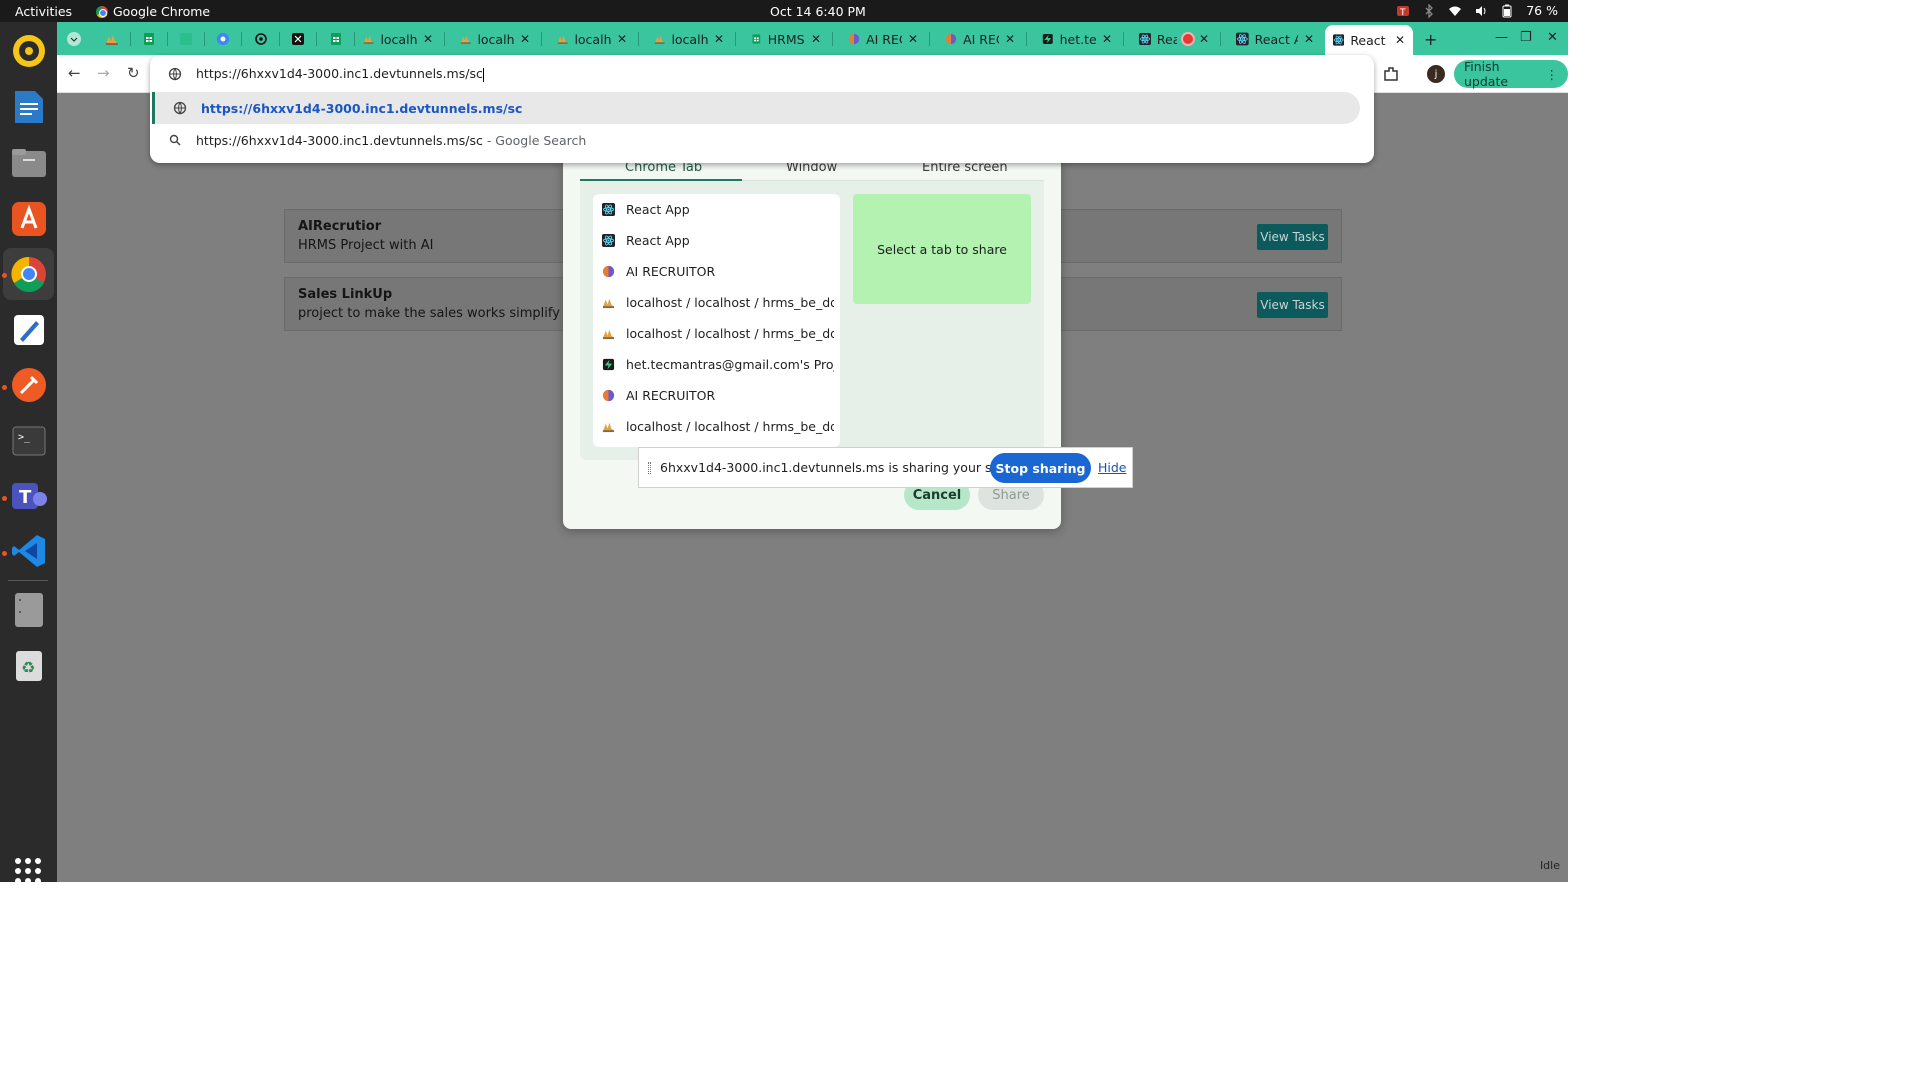 The height and width of the screenshot is (1080, 1920). Describe the element at coordinates (1552, 37) in the screenshot. I see `close-window-button: ✕` at that location.